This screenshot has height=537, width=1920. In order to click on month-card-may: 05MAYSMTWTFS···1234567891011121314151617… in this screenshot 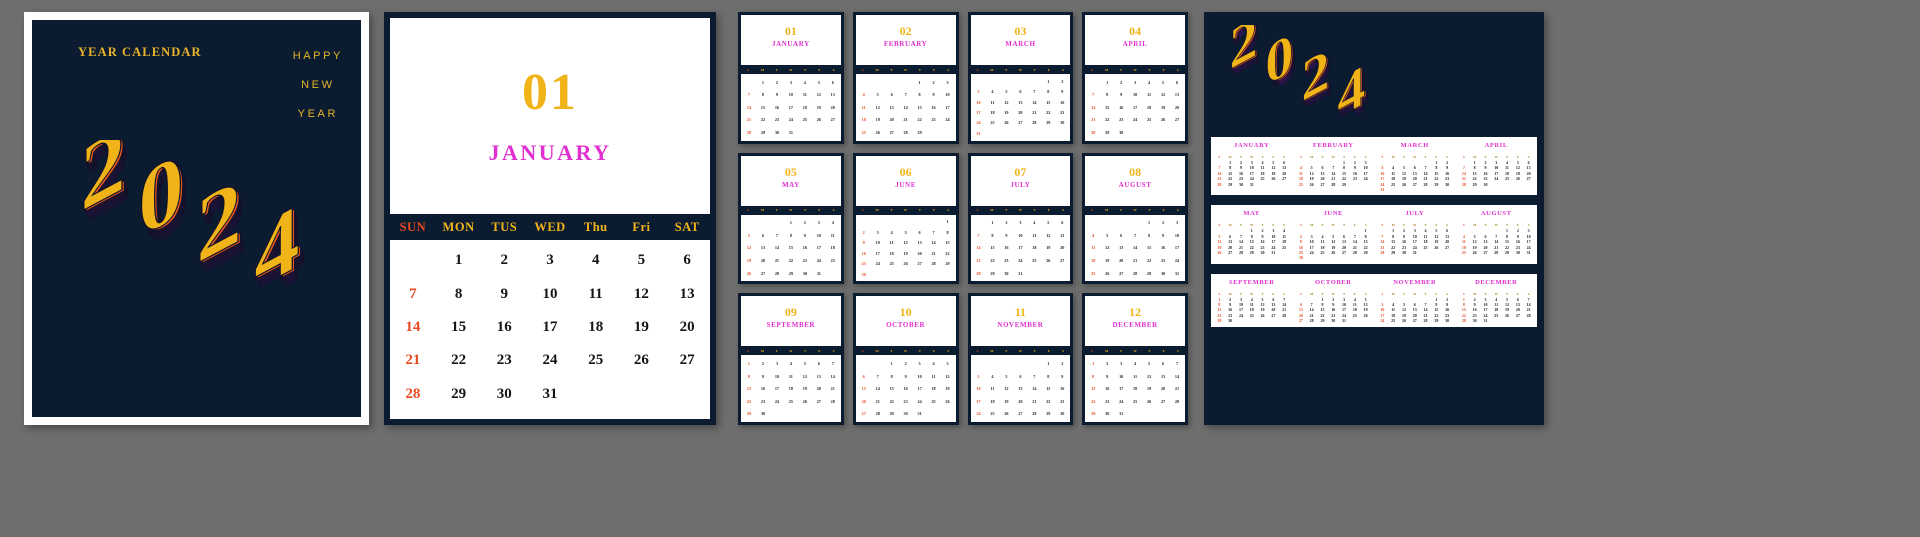, I will do `click(791, 218)`.